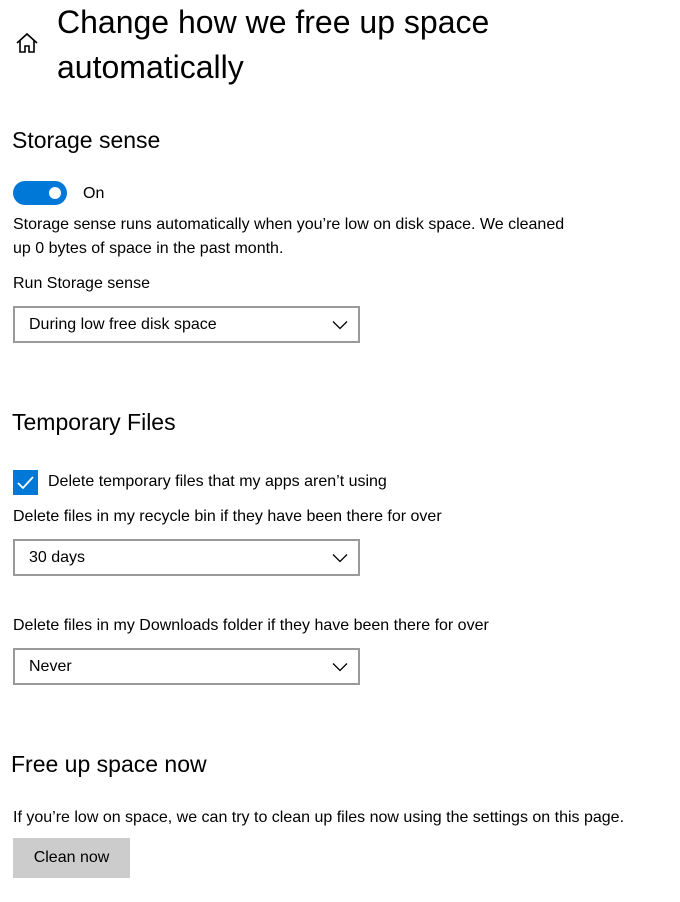 Image resolution: width=680 pixels, height=902 pixels. What do you see at coordinates (71, 858) in the screenshot?
I see `clean-now-button: Clean now` at bounding box center [71, 858].